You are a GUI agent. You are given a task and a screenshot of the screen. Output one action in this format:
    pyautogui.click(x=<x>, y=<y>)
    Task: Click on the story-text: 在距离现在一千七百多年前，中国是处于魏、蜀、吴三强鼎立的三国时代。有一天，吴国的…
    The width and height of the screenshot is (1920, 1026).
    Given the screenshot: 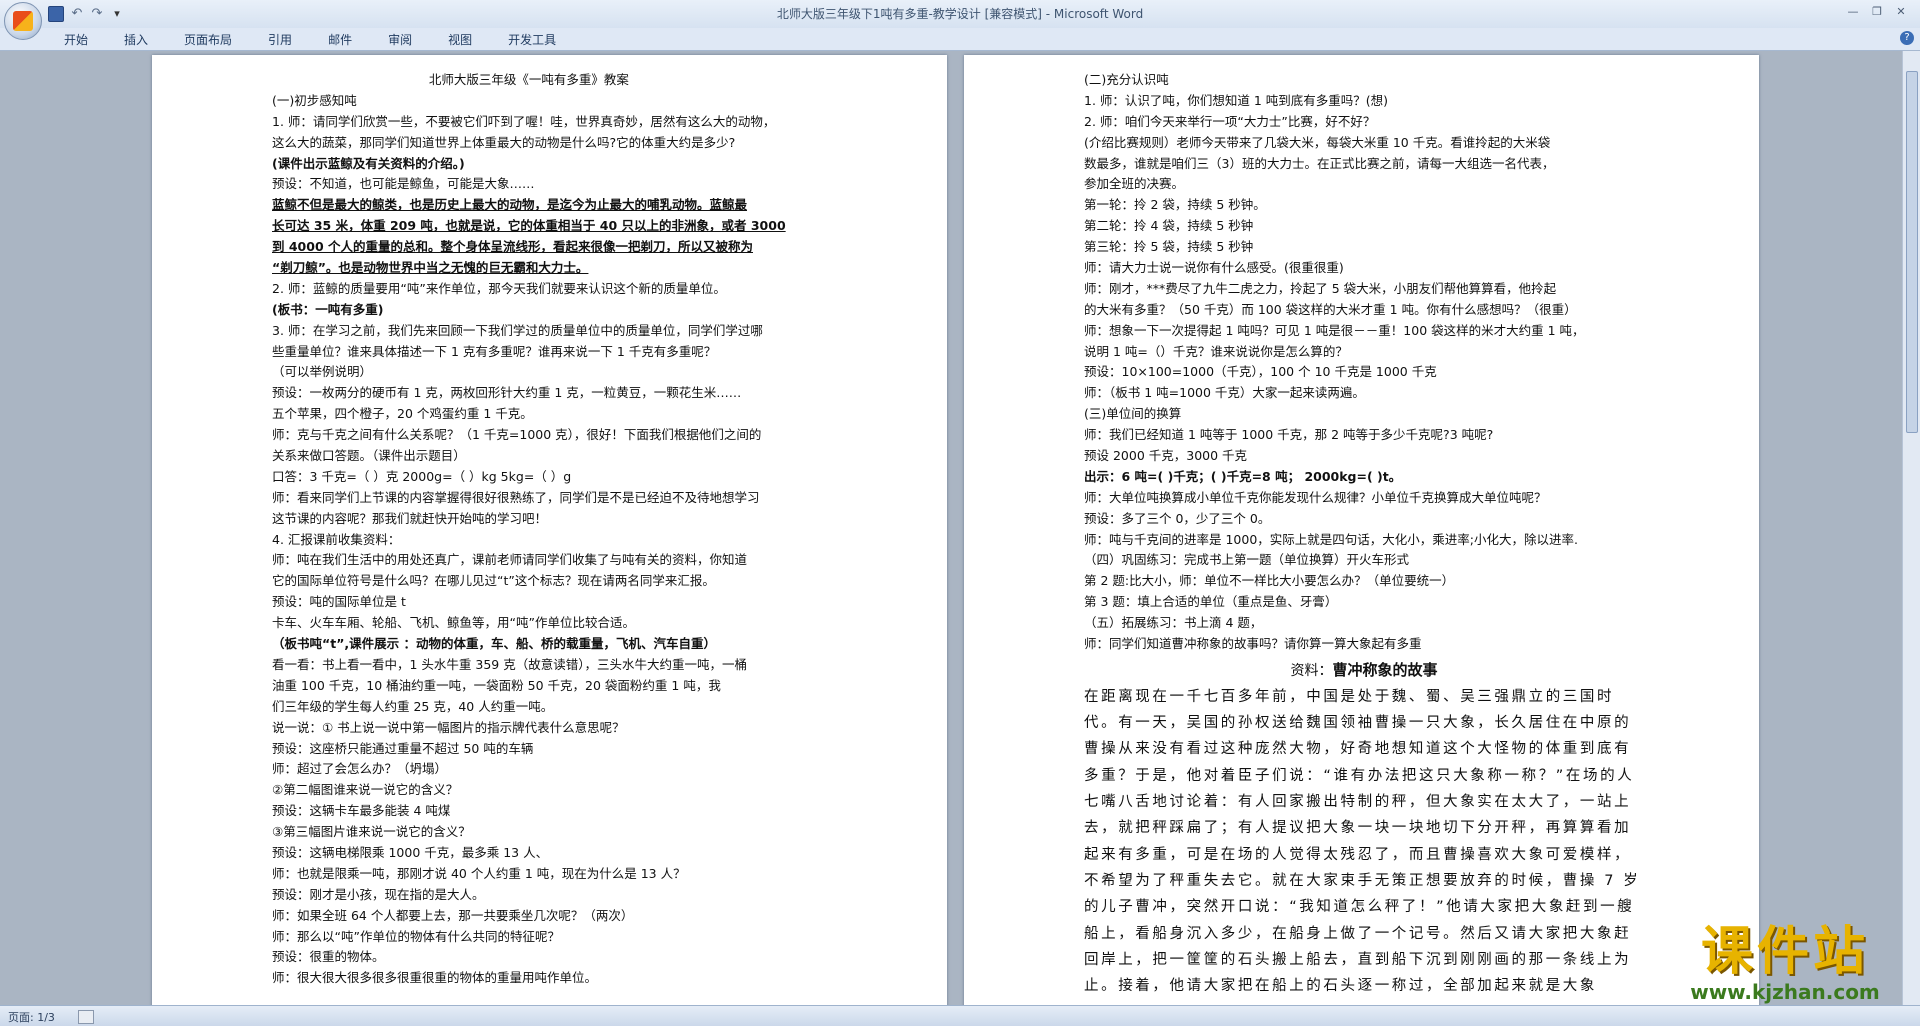 What is the action you would take?
    pyautogui.click(x=1362, y=841)
    